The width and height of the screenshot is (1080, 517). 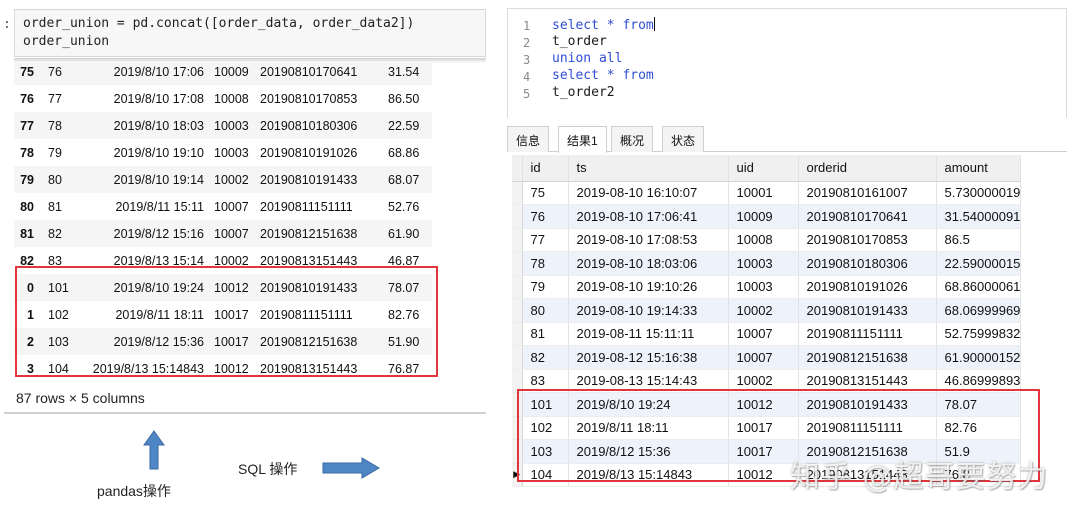 I want to click on grid-cell-uid: 10009, so click(x=763, y=216).